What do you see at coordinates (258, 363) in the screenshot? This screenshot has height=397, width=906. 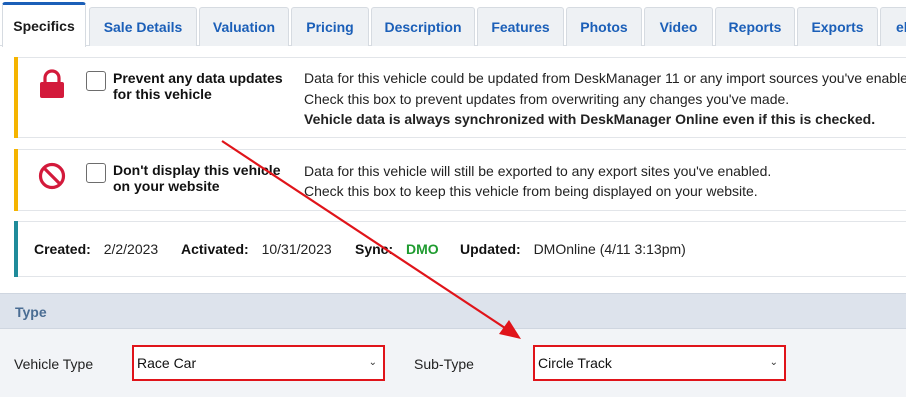 I see `vehicle-type-select: Race Car ⌄` at bounding box center [258, 363].